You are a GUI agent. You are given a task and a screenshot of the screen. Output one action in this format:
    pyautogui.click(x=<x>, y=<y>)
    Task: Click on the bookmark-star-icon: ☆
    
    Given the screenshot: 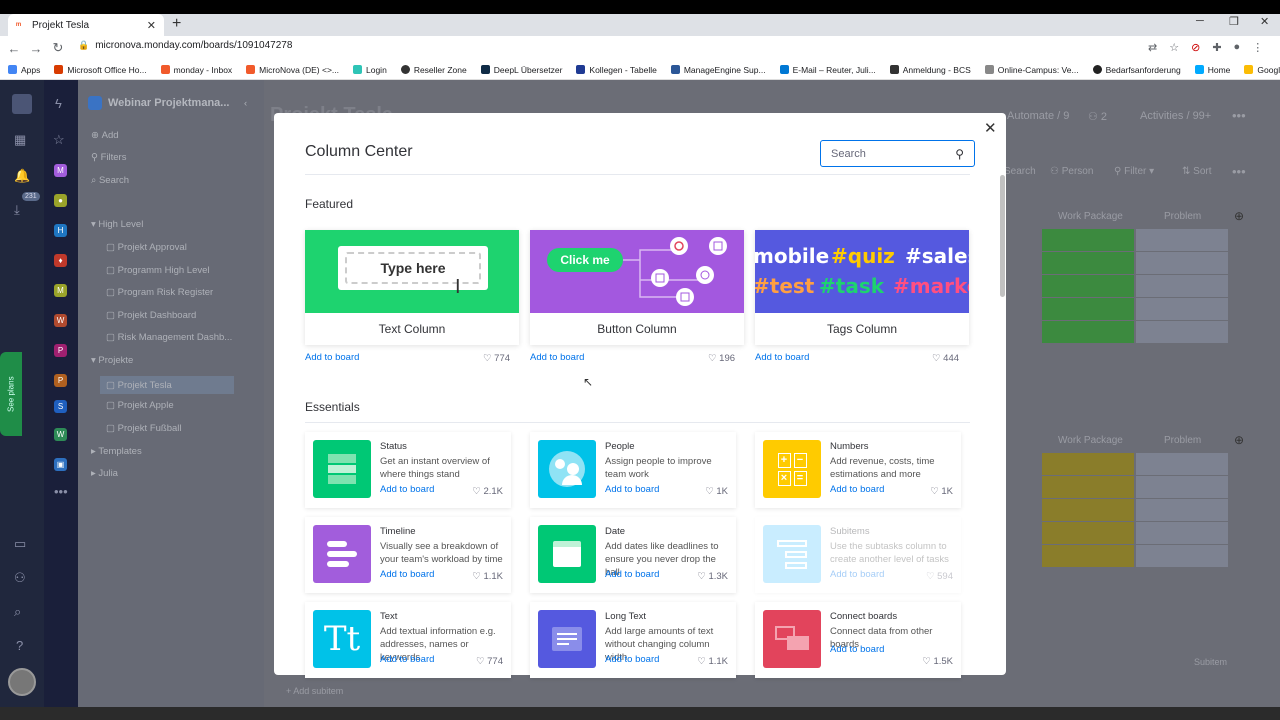 What is the action you would take?
    pyautogui.click(x=1174, y=47)
    